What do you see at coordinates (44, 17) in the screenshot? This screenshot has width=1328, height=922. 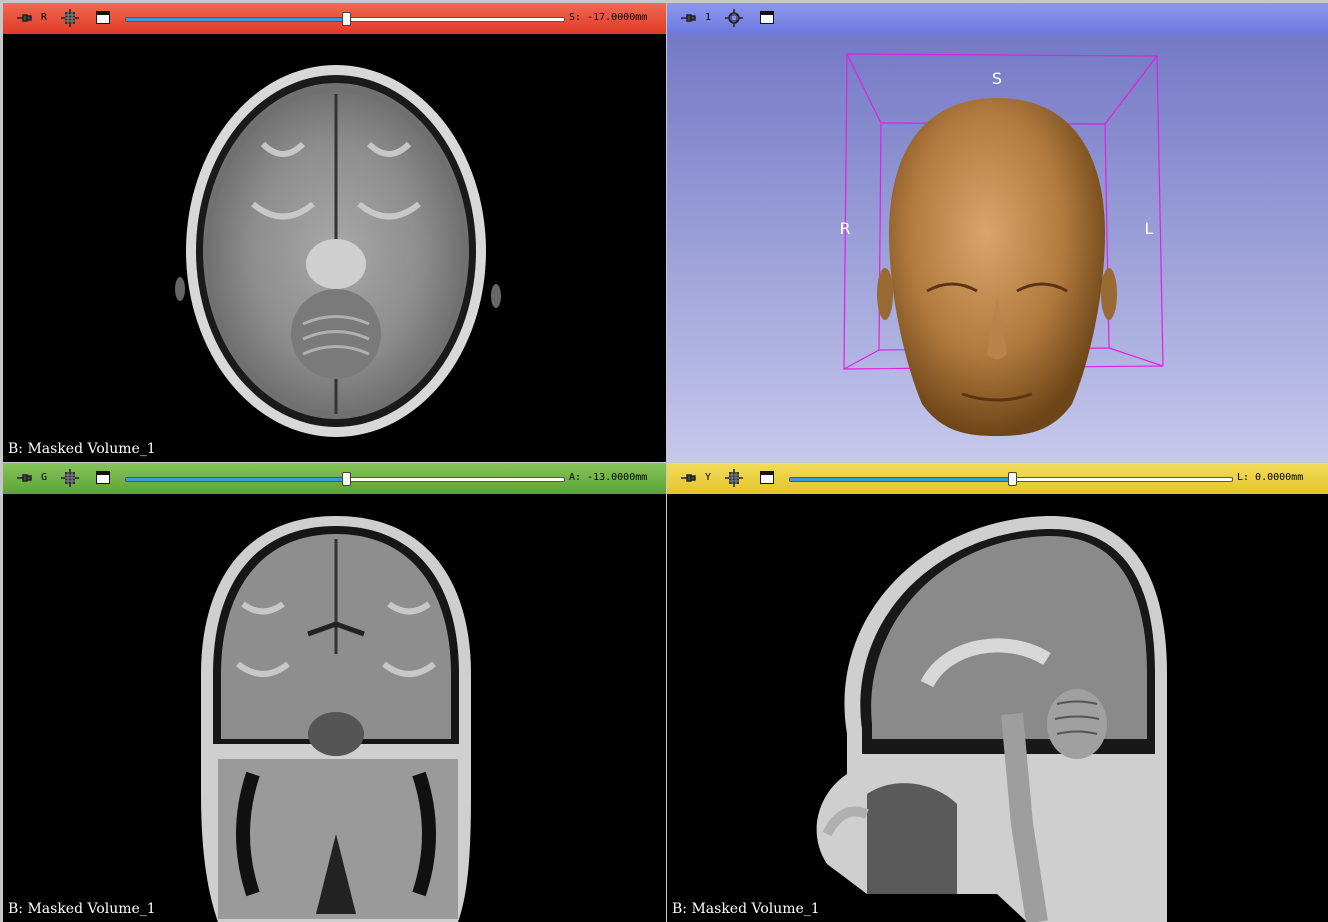 I see `red-view-letter: R` at bounding box center [44, 17].